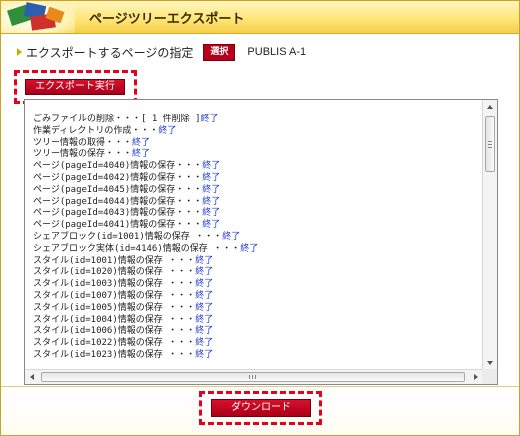 This screenshot has height=436, width=520. Describe the element at coordinates (258, 214) in the screenshot. I see `log-line: ページ(pageId=4043)情報の保存・・・終了` at that location.